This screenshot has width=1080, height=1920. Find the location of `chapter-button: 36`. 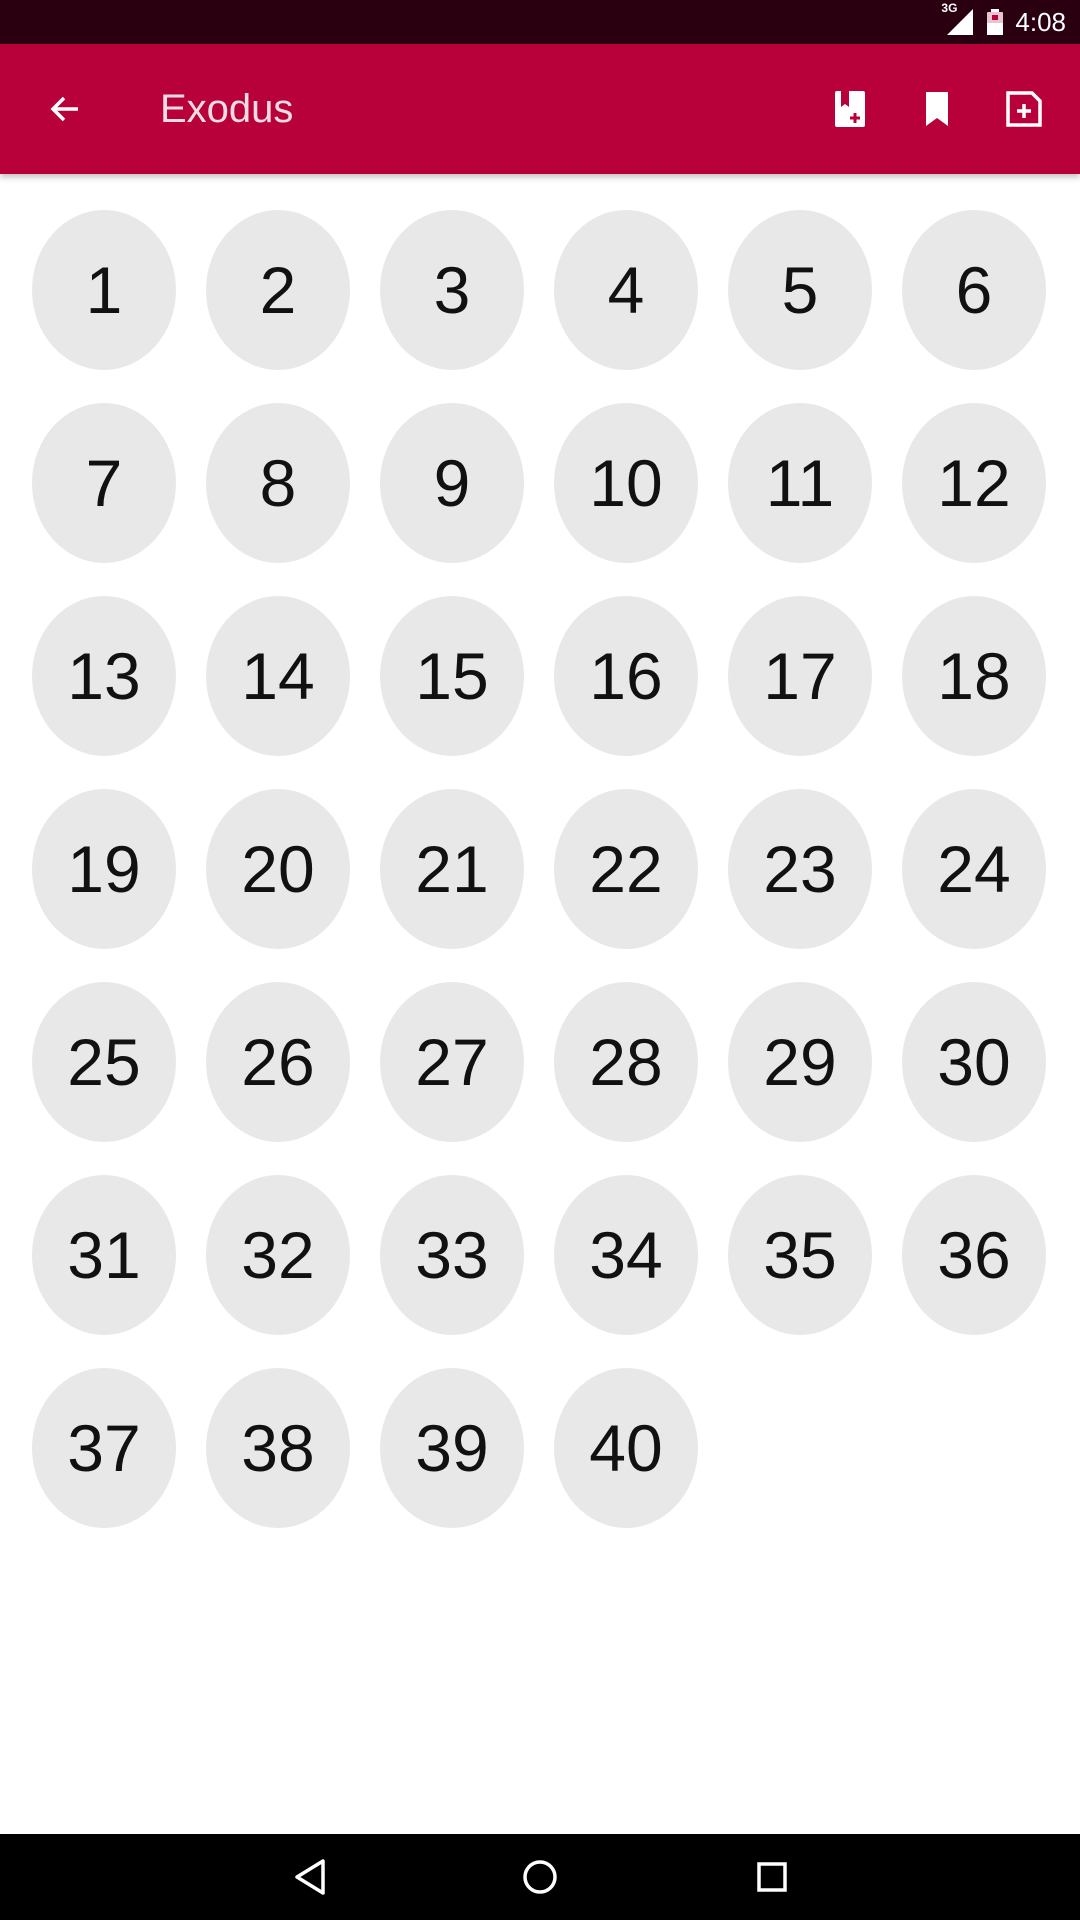

chapter-button: 36 is located at coordinates (974, 1255).